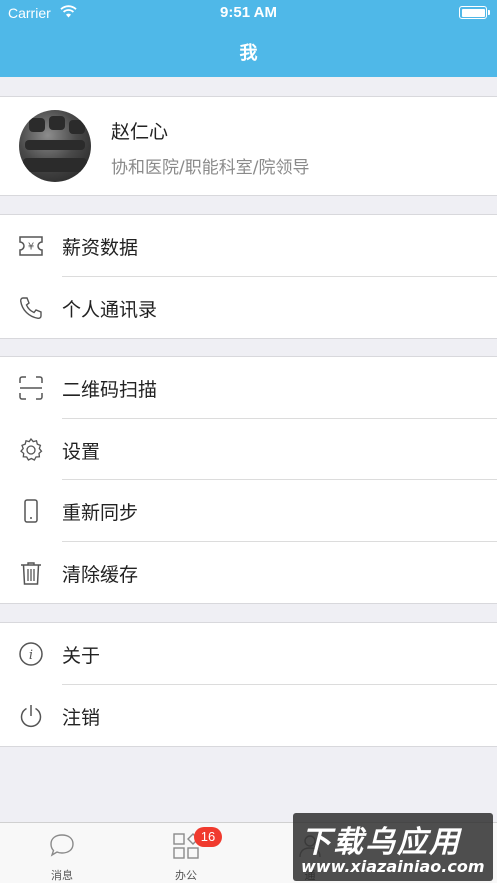  Describe the element at coordinates (248, 716) in the screenshot. I see `menu-item-logout: 注销` at that location.